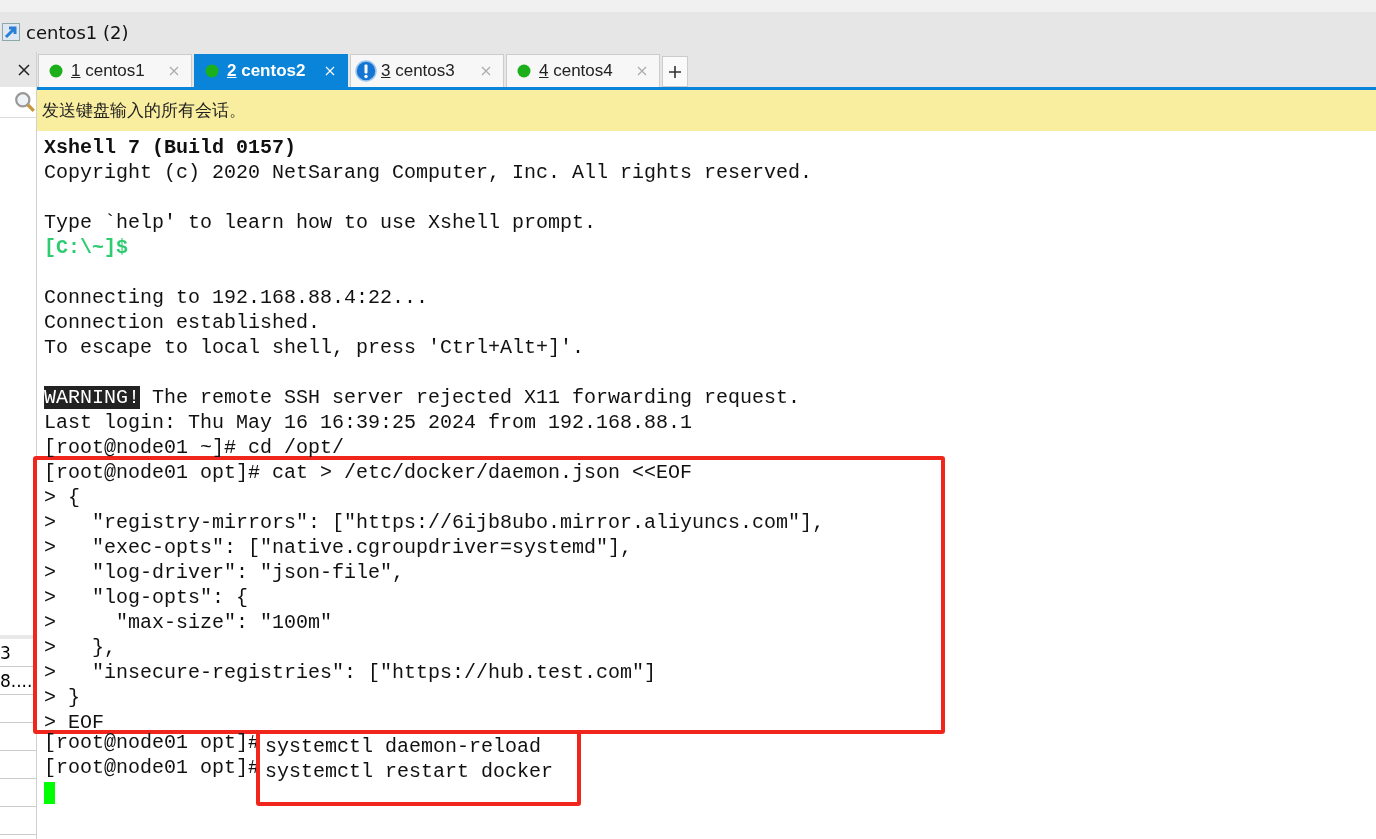 The width and height of the screenshot is (1376, 839). Describe the element at coordinates (182, 322) in the screenshot. I see `terminal-line: Connection established.` at that location.